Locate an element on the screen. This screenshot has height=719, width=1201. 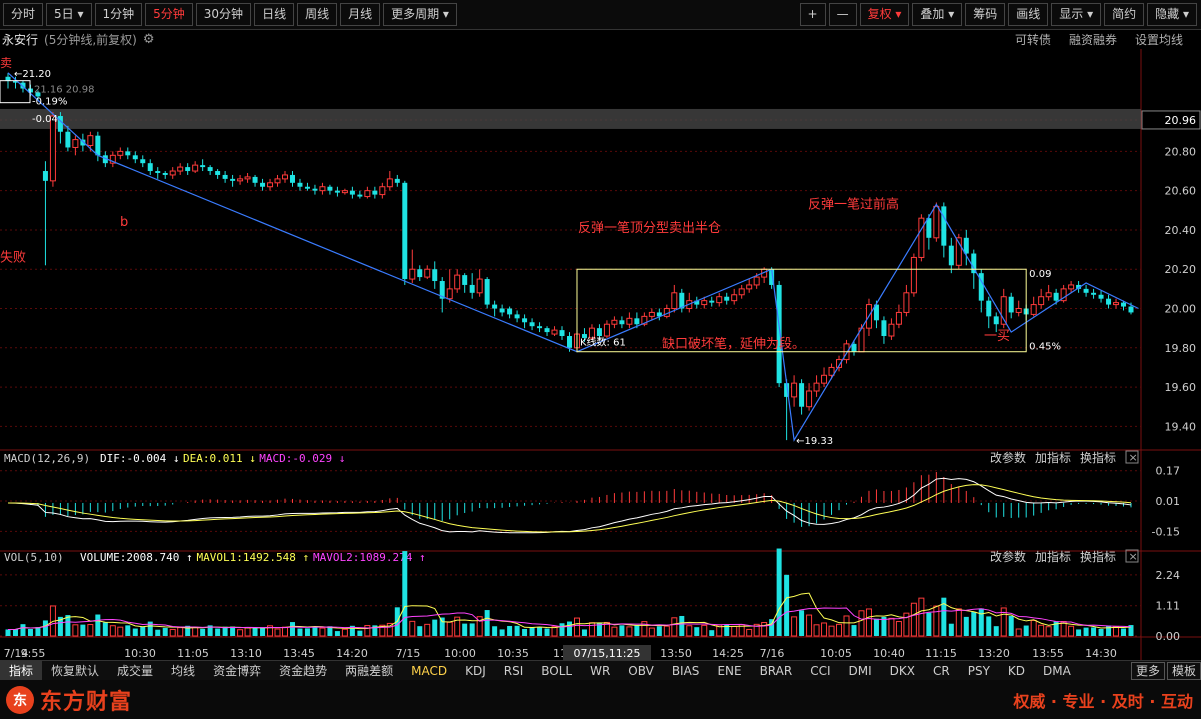
link-margin-trading: 融资融券 is located at coordinates (1093, 39).